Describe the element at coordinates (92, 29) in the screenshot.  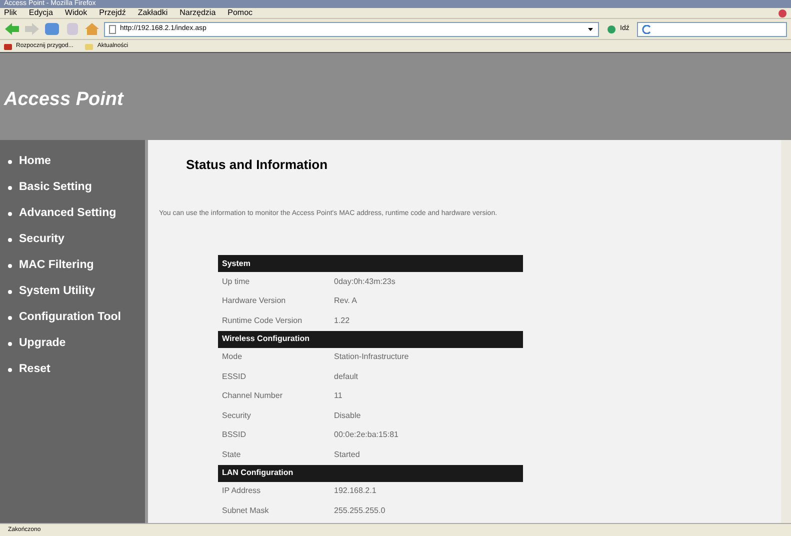
I see `home-icon` at that location.